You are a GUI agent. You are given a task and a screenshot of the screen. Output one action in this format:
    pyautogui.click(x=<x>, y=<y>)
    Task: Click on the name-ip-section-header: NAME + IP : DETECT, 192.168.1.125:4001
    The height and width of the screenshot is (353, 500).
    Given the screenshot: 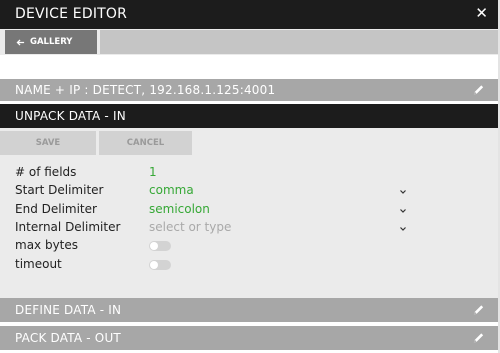 What is the action you would take?
    pyautogui.click(x=249, y=90)
    